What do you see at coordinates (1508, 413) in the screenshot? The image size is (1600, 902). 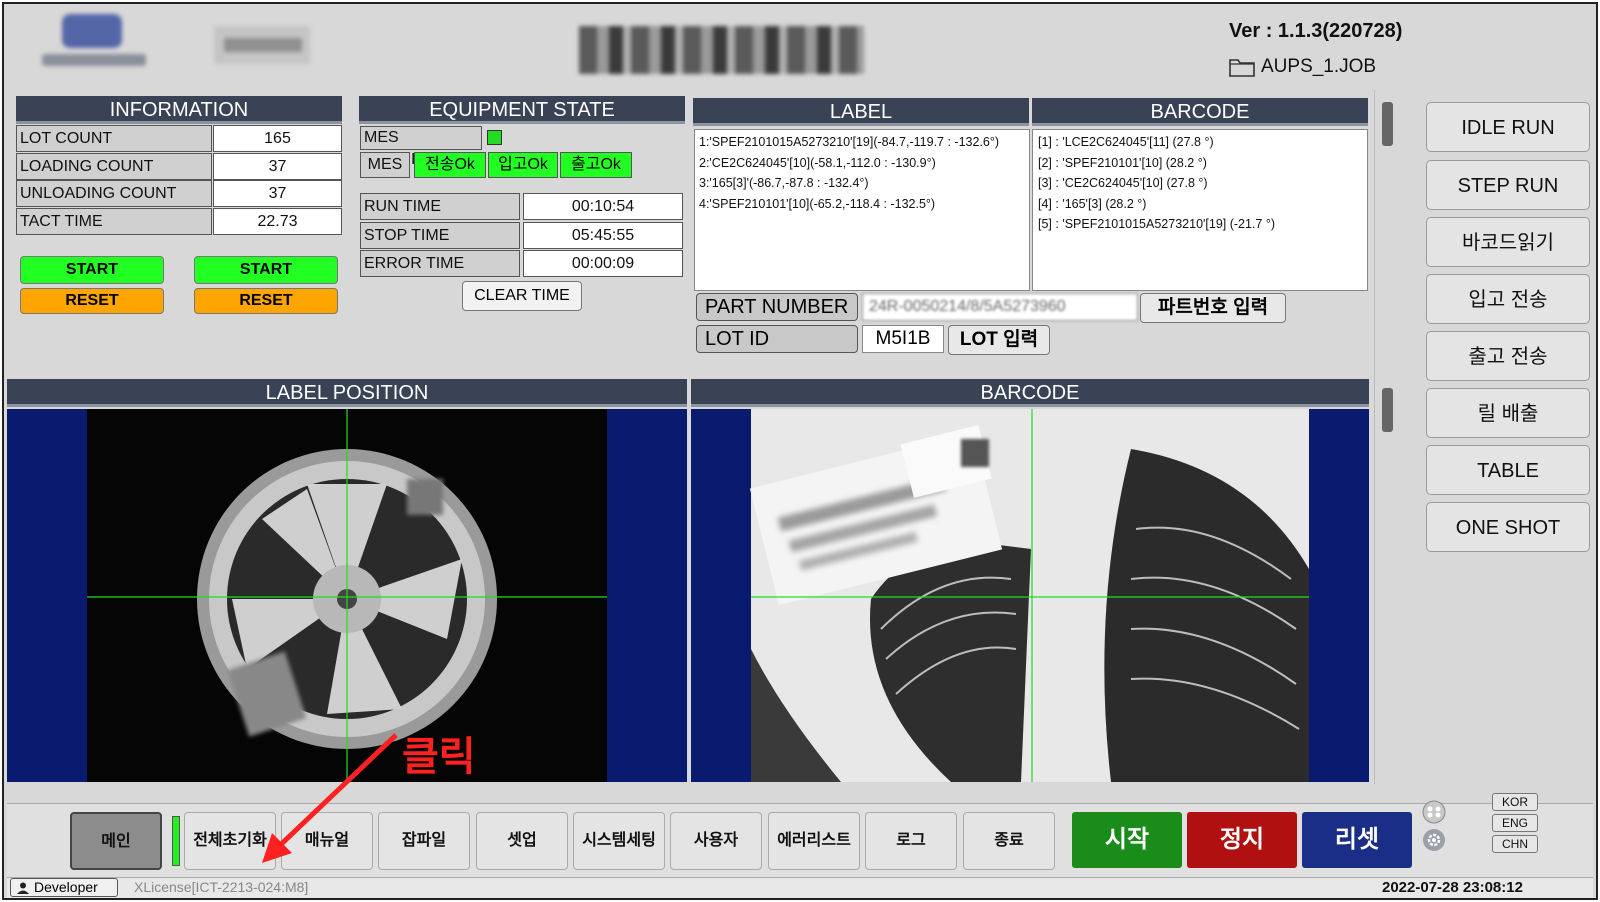 I see `reel-eject-button: 릴 배출` at bounding box center [1508, 413].